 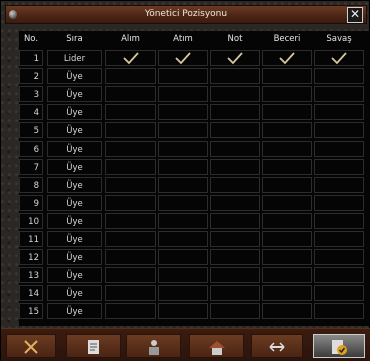 What do you see at coordinates (74, 58) in the screenshot?
I see `rank-name-cell: Lider` at bounding box center [74, 58].